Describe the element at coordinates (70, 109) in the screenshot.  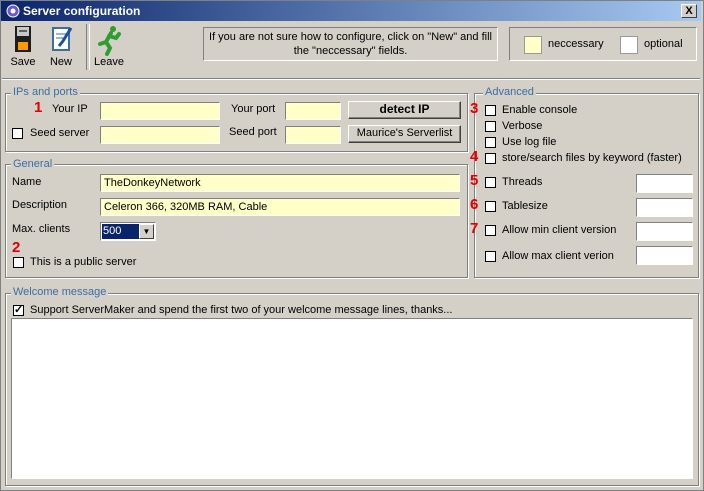
I see `your-ip-label: Your IP` at that location.